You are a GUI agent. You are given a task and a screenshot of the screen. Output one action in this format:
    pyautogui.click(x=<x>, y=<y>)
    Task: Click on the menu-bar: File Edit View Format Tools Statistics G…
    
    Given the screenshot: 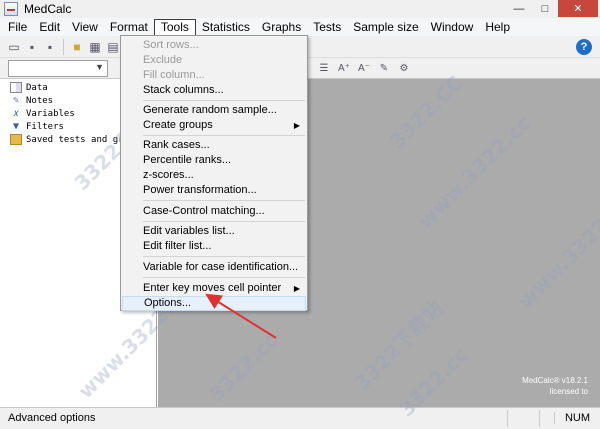 What is the action you would take?
    pyautogui.click(x=300, y=27)
    